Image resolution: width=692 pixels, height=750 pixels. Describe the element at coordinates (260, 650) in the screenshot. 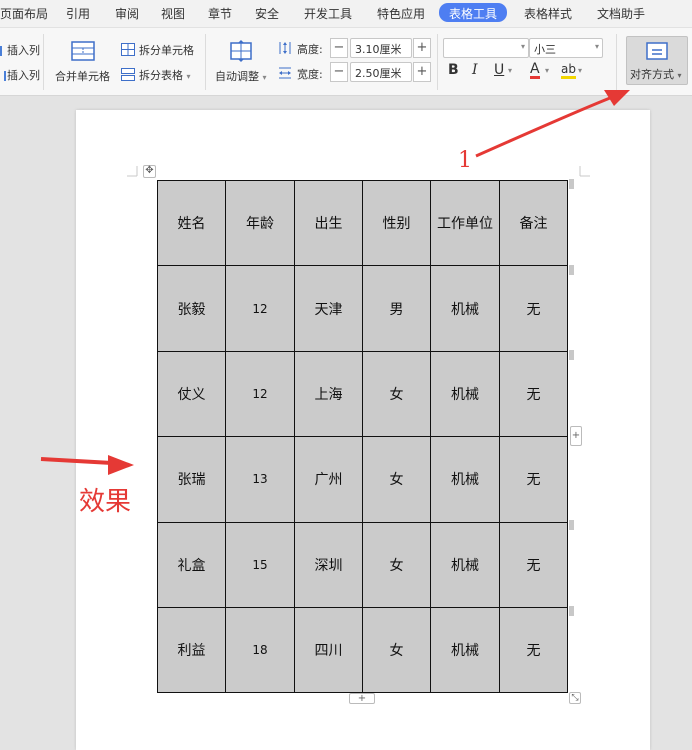

I see `table-cell: 18` at that location.